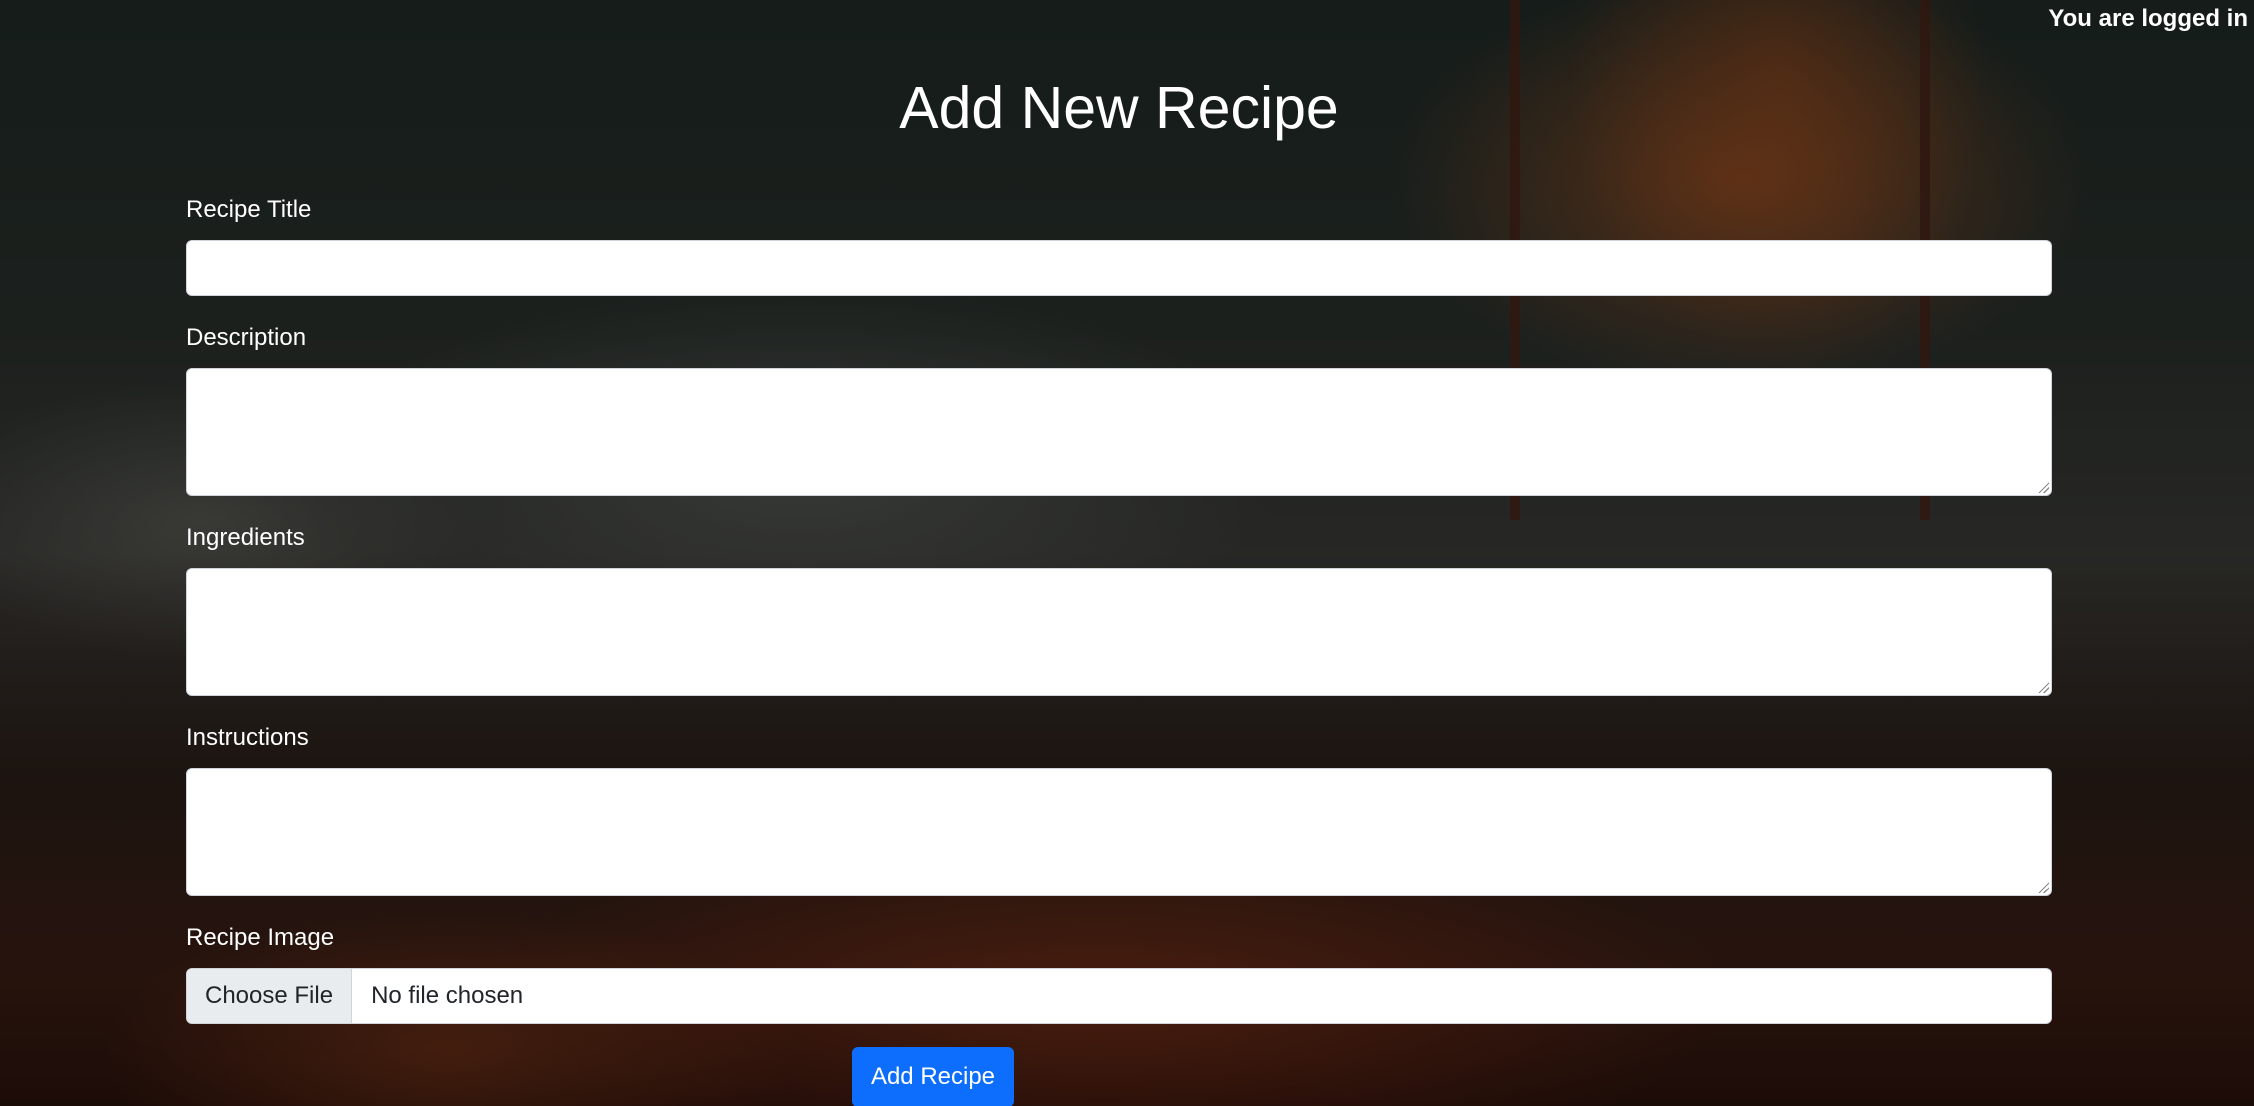 The width and height of the screenshot is (2254, 1106). What do you see at coordinates (1119, 108) in the screenshot?
I see `page-title: Add New Recipe` at bounding box center [1119, 108].